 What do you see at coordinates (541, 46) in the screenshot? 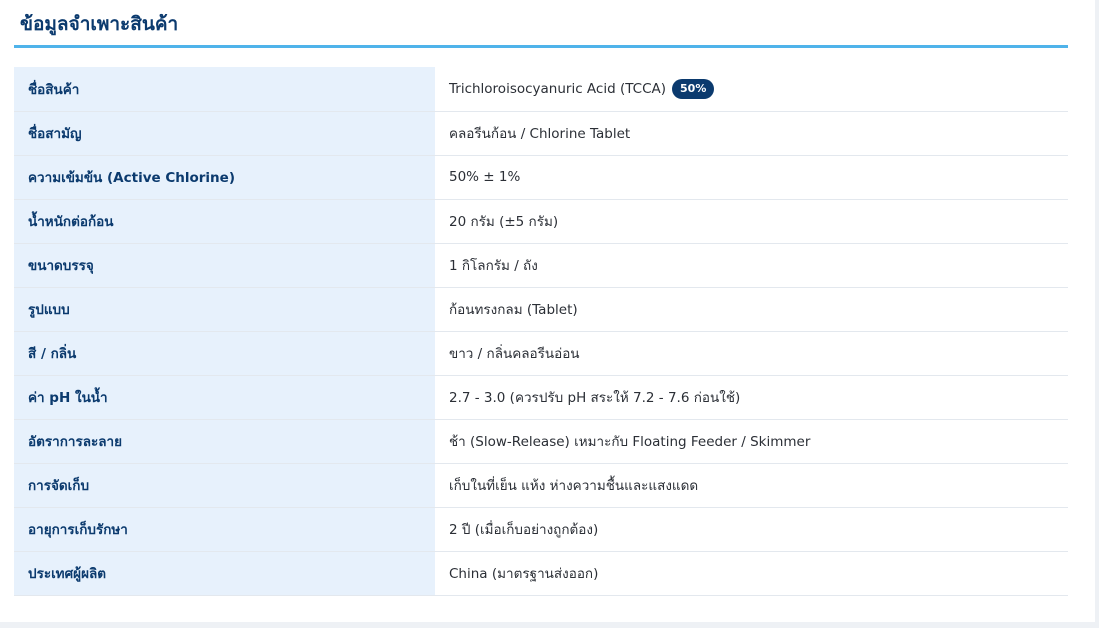
I see `title-underline` at bounding box center [541, 46].